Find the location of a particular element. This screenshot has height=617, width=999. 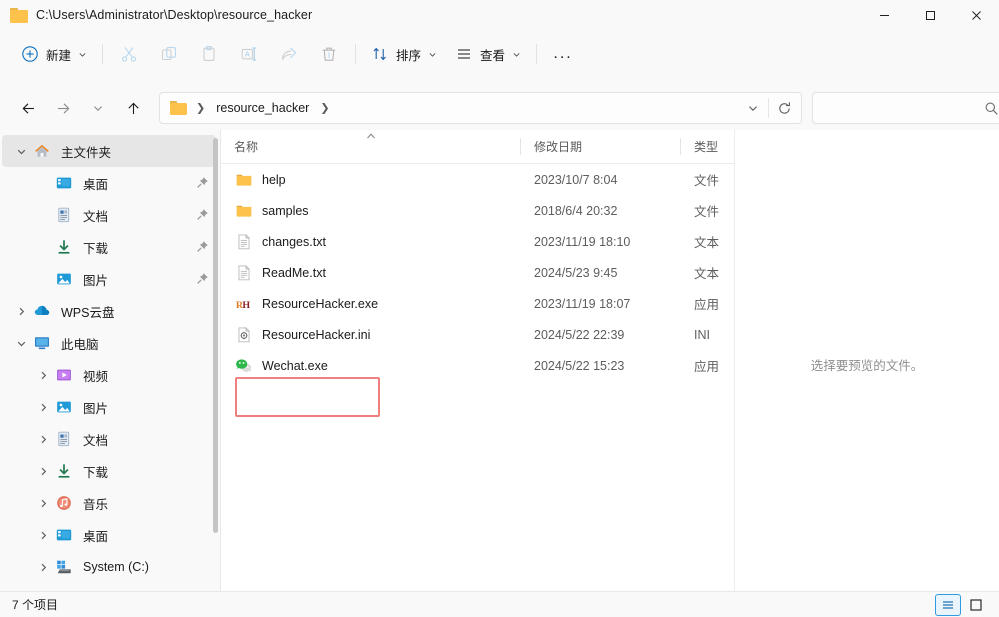

table-row: R H ResourceHacker.exe 2023/11/19 18:07 应用 is located at coordinates (477, 303).